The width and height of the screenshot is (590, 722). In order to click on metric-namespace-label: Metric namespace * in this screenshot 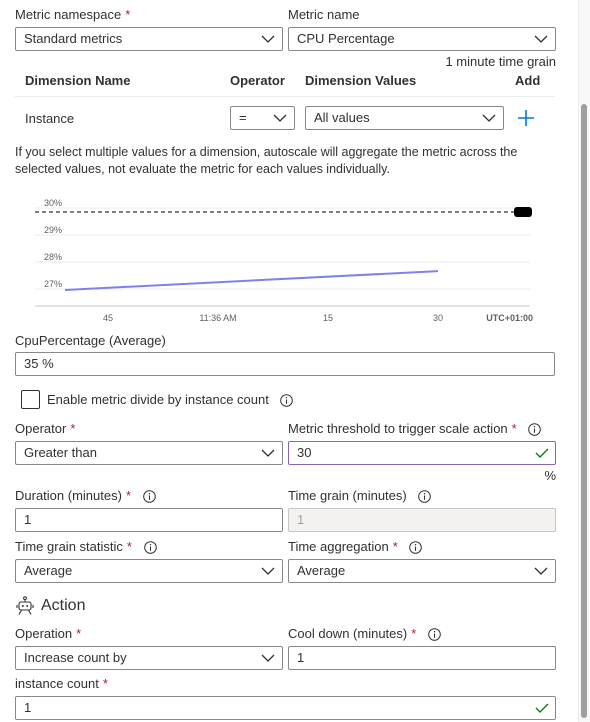, I will do `click(73, 14)`.